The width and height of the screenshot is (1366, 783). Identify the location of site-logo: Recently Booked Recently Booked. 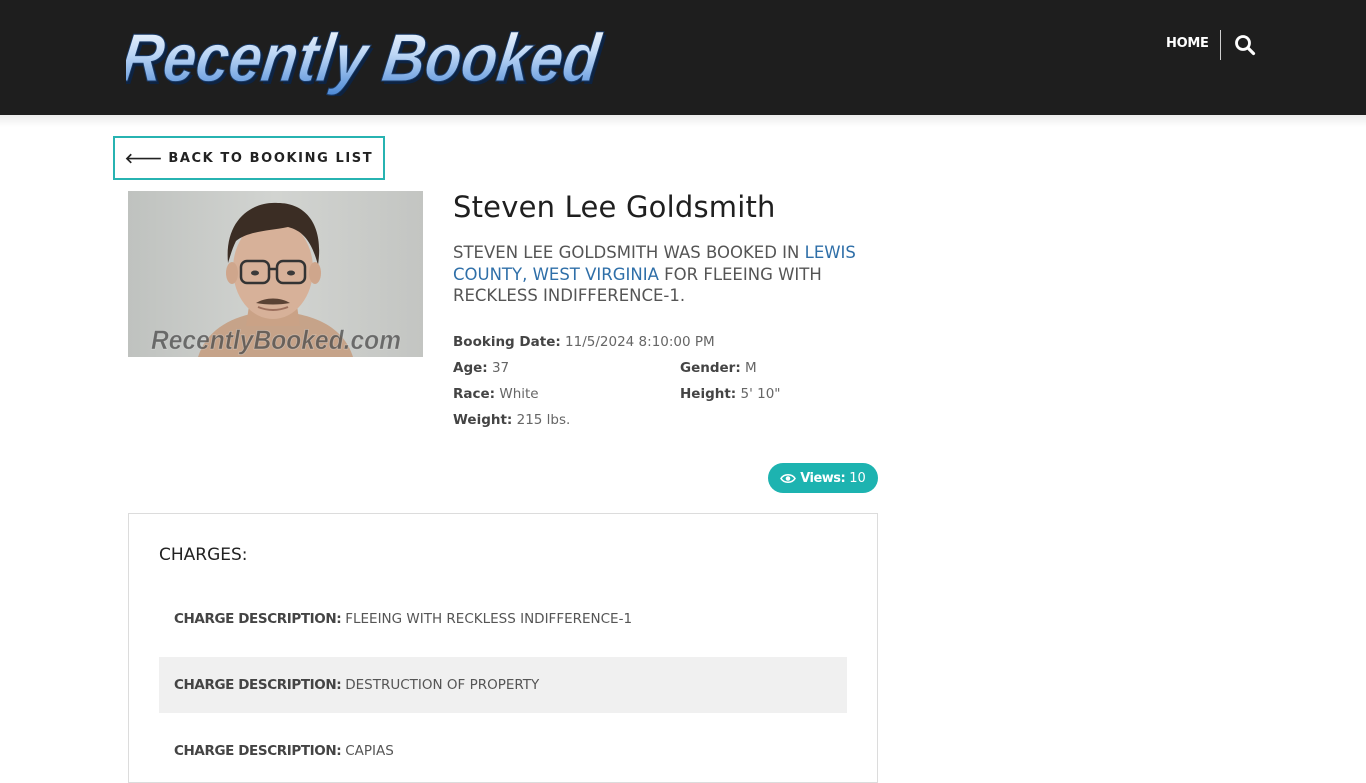
(371, 57).